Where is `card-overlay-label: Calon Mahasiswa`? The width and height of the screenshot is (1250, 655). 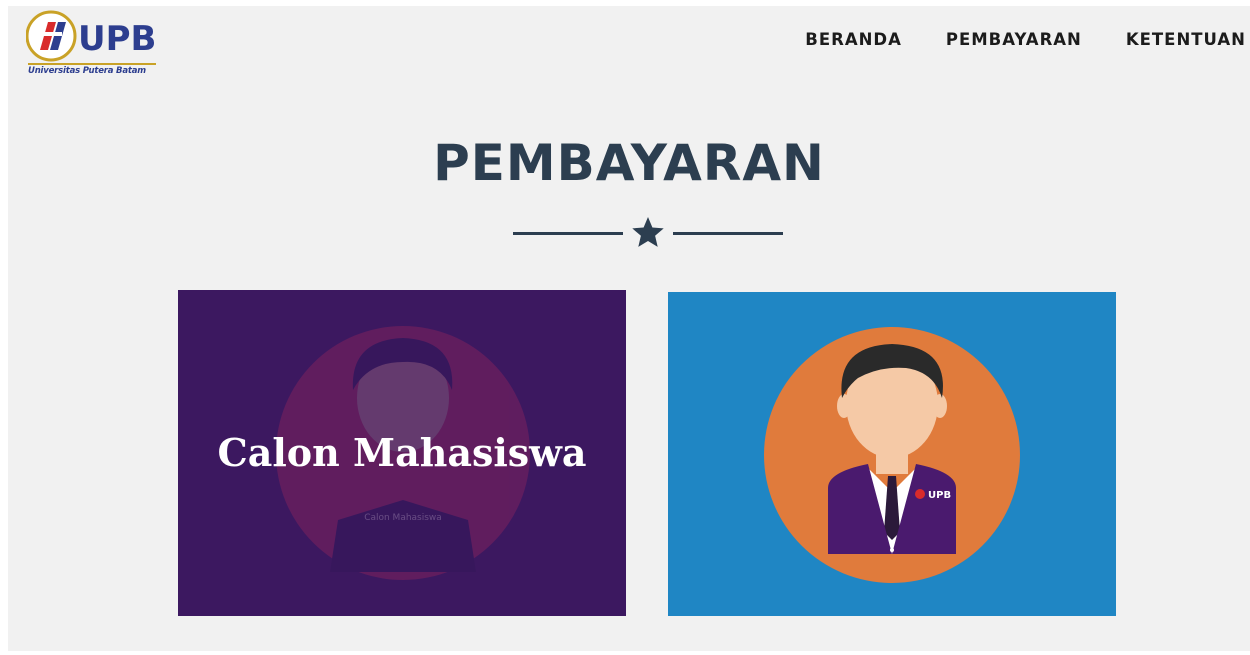 card-overlay-label: Calon Mahasiswa is located at coordinates (403, 518).